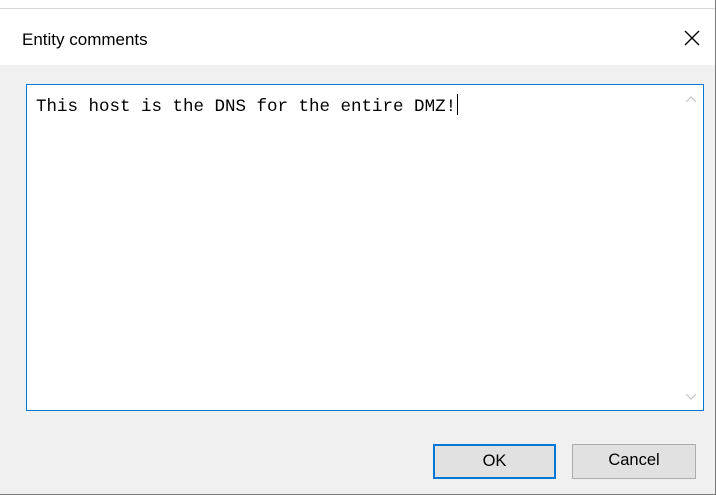  I want to click on chevron-up-icon, so click(691, 99).